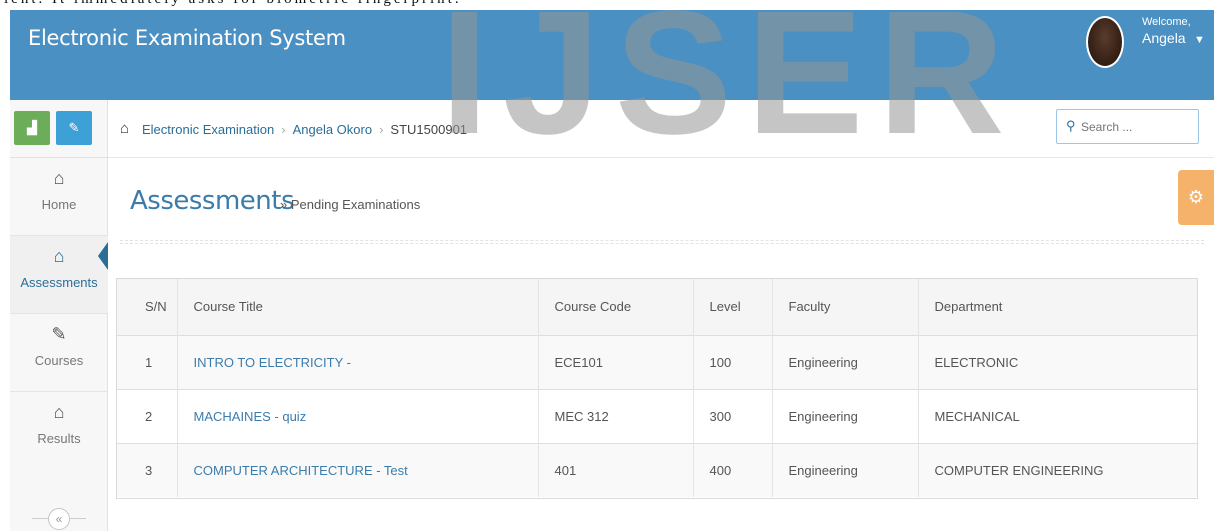 Image resolution: width=1214 pixels, height=531 pixels. Describe the element at coordinates (208, 129) in the screenshot. I see `breadcrumb-item: Electronic Examination` at that location.